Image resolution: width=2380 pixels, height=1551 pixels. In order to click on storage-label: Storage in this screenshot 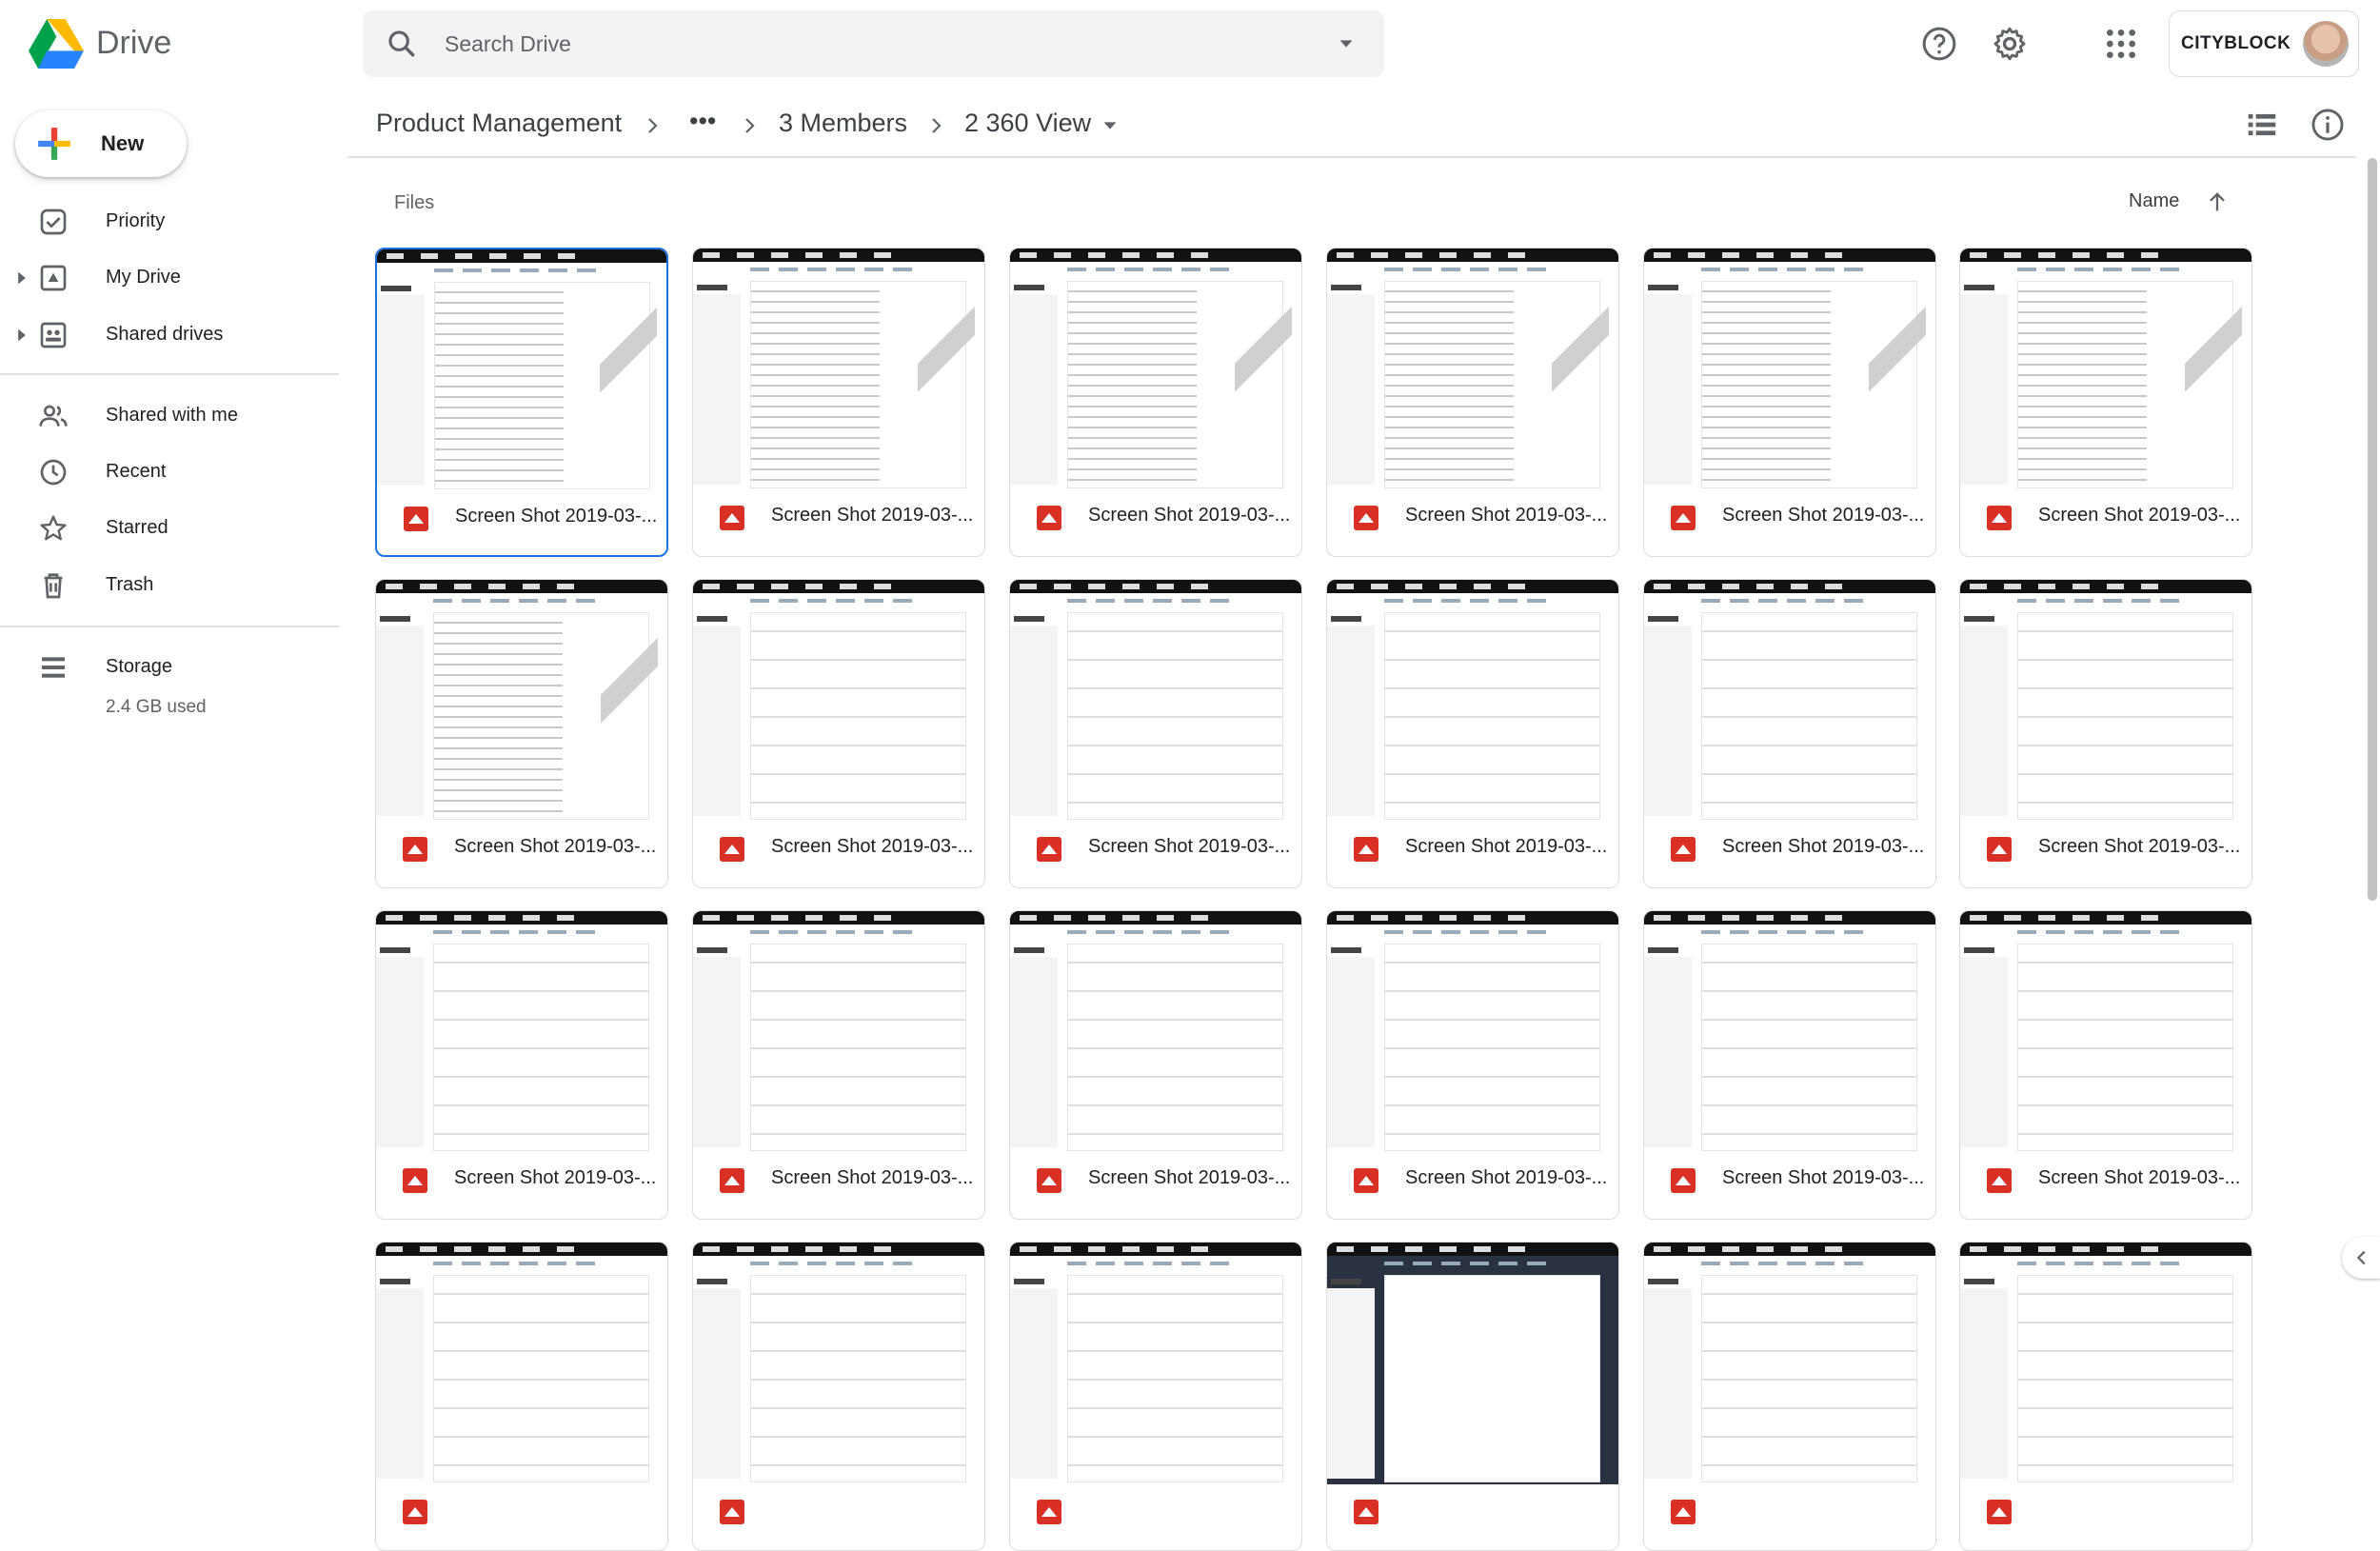, I will do `click(139, 666)`.